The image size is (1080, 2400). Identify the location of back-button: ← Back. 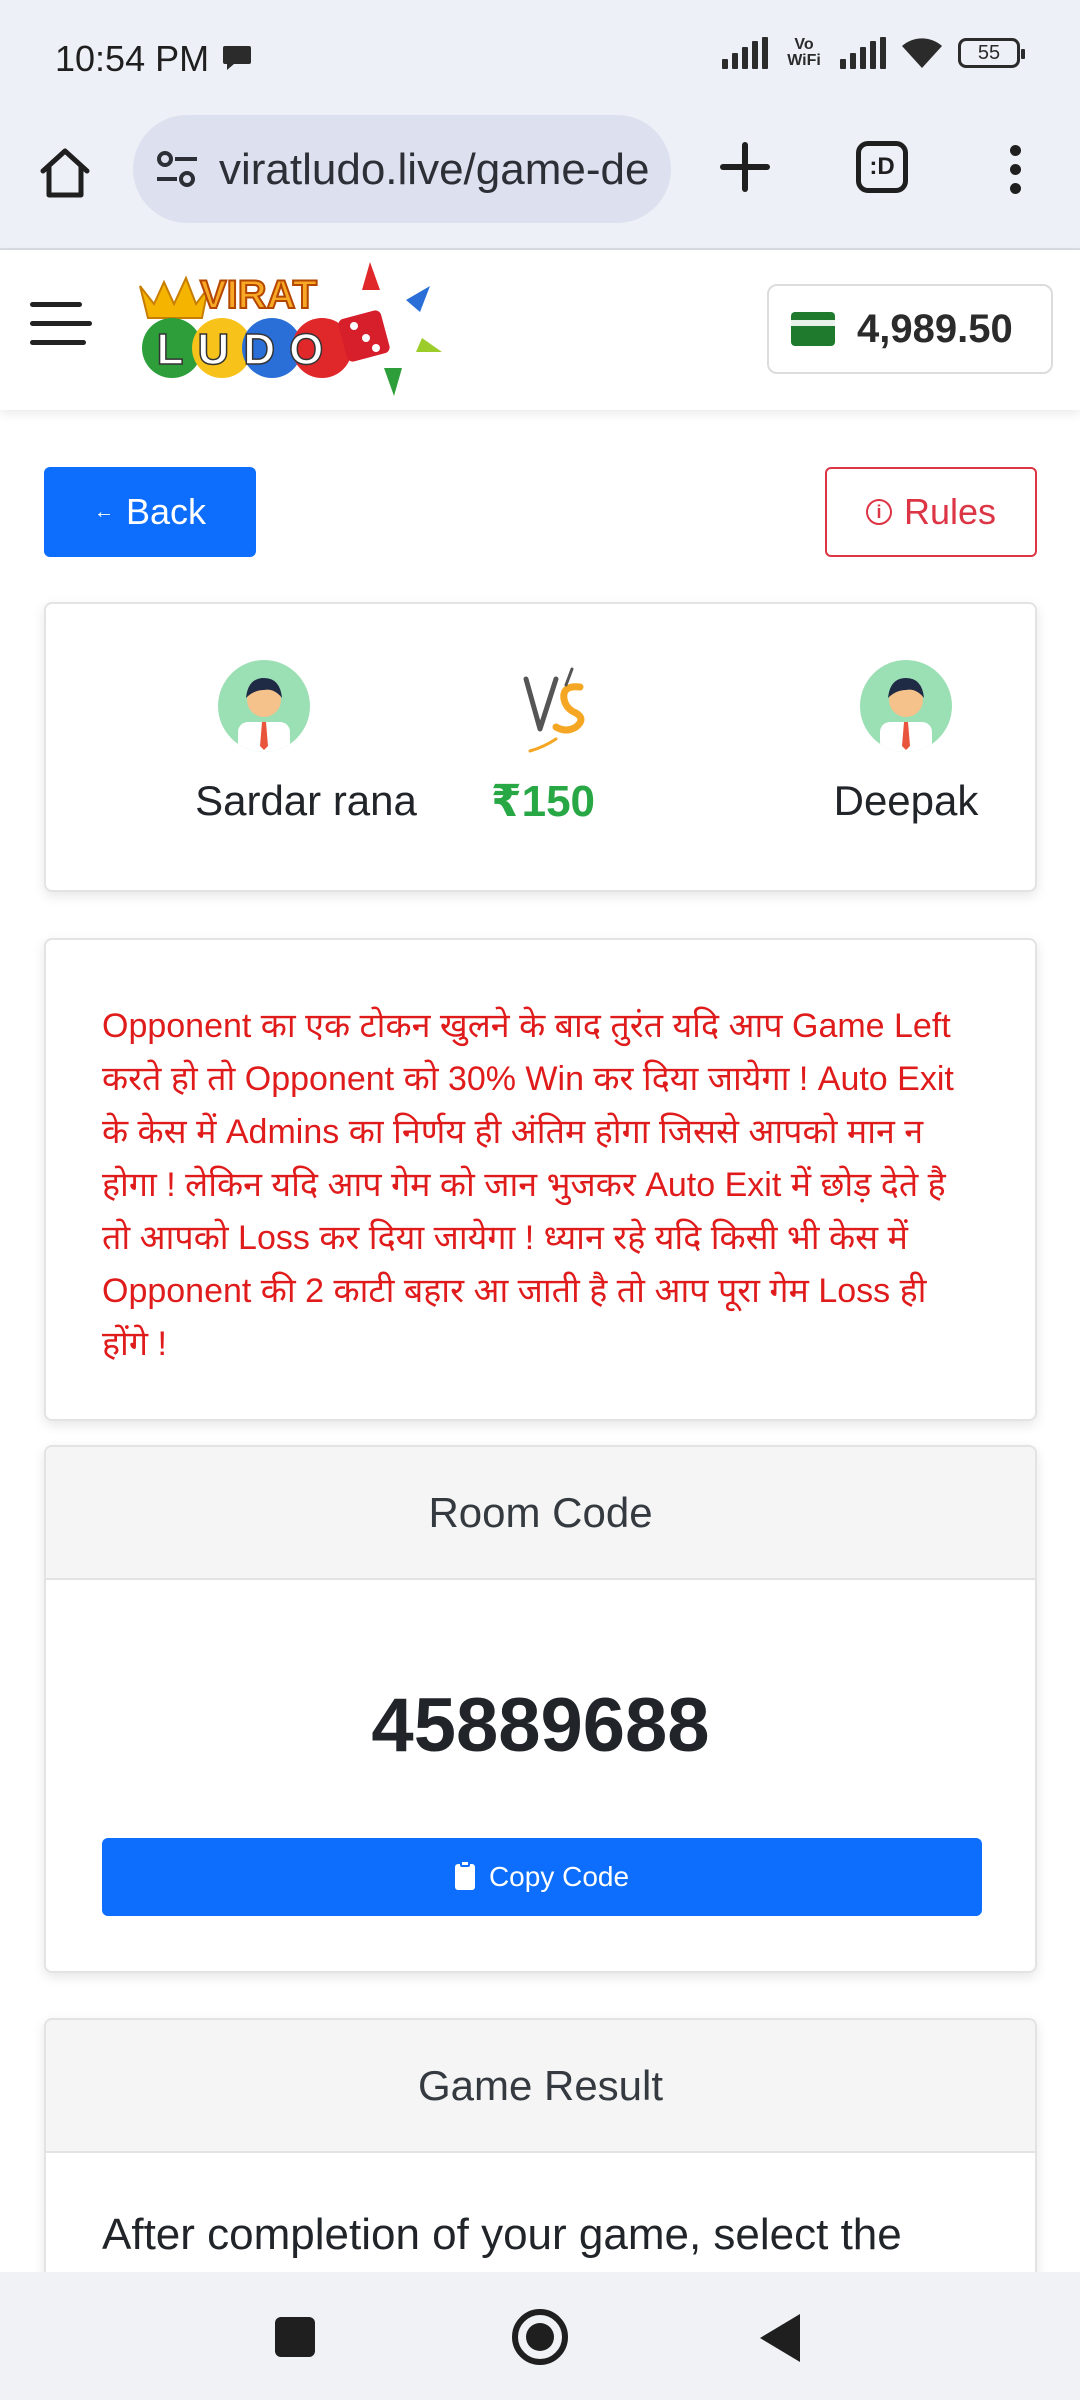
(150, 512).